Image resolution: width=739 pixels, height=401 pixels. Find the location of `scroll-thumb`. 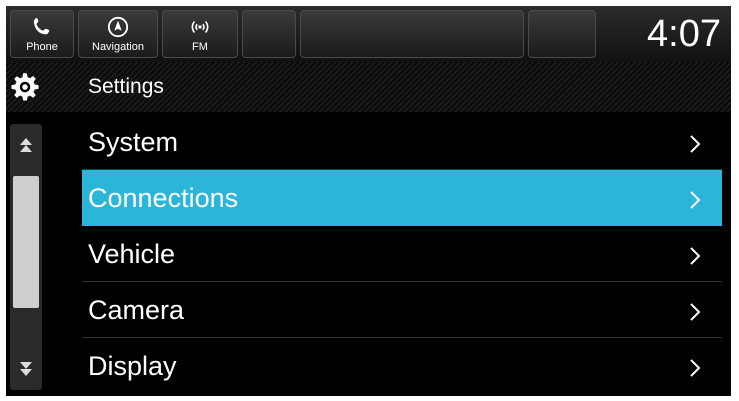

scroll-thumb is located at coordinates (26, 242).